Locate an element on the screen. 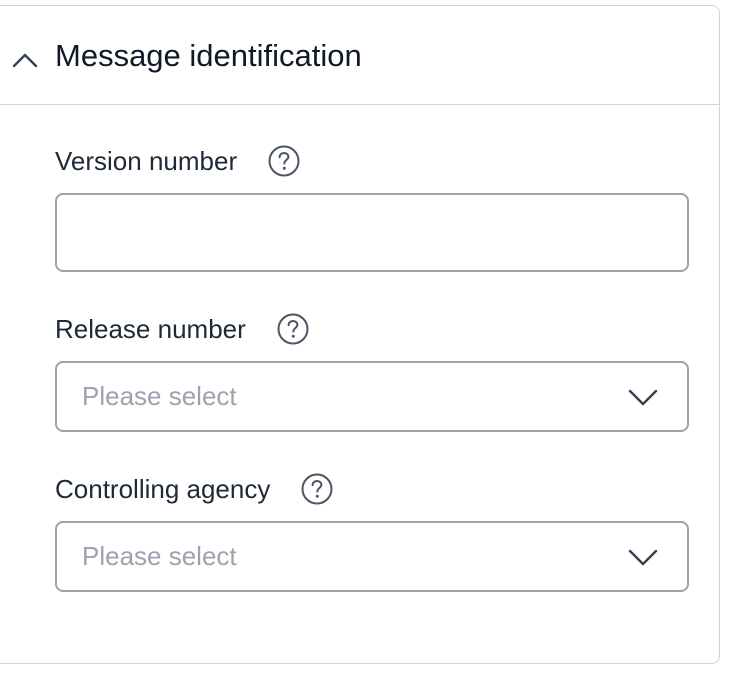 The width and height of the screenshot is (734, 680). release-number-label: Release number is located at coordinates (150, 329).